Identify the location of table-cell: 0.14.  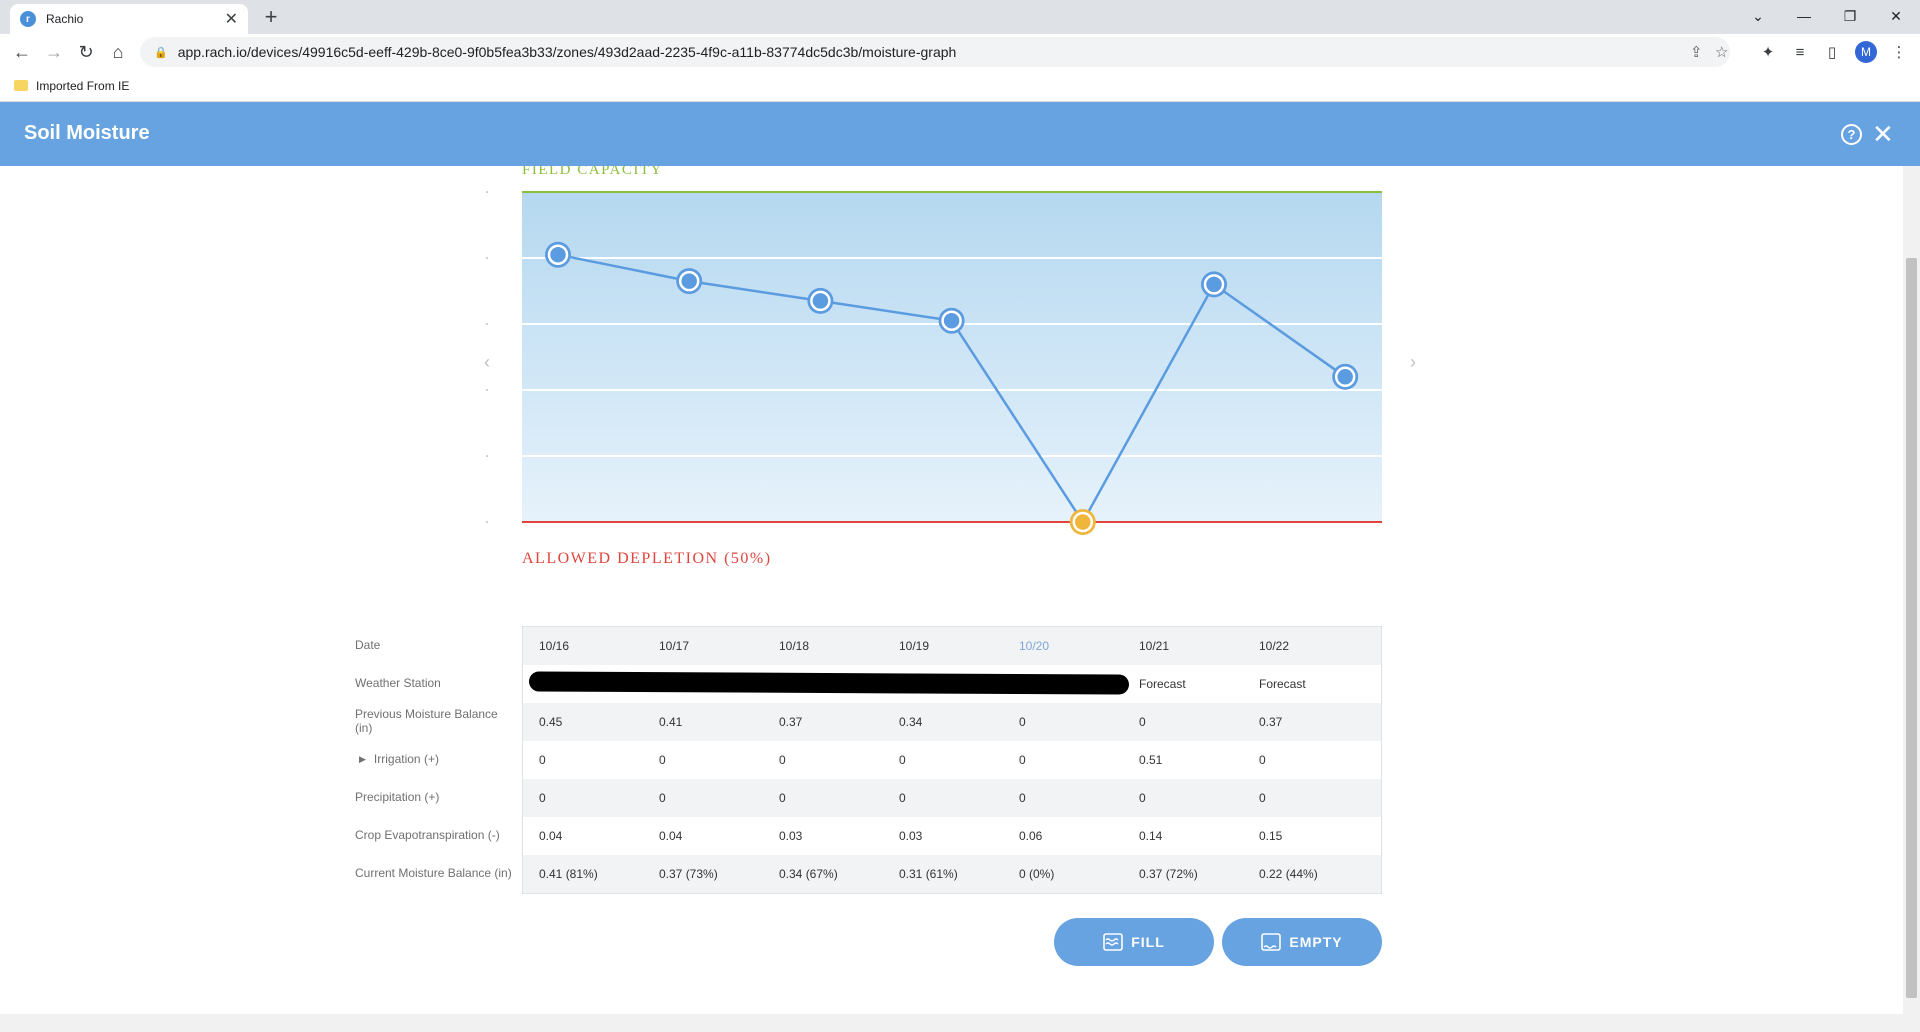
(1151, 836).